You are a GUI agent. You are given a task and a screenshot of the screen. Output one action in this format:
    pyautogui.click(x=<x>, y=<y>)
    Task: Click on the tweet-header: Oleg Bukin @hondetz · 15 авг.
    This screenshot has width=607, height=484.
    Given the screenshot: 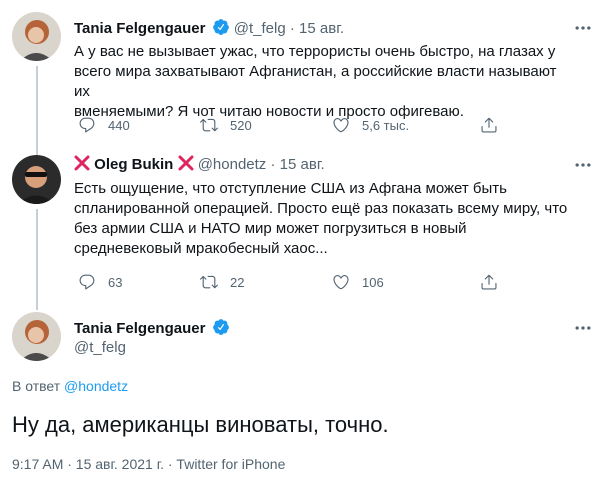 What is the action you would take?
    pyautogui.click(x=199, y=165)
    